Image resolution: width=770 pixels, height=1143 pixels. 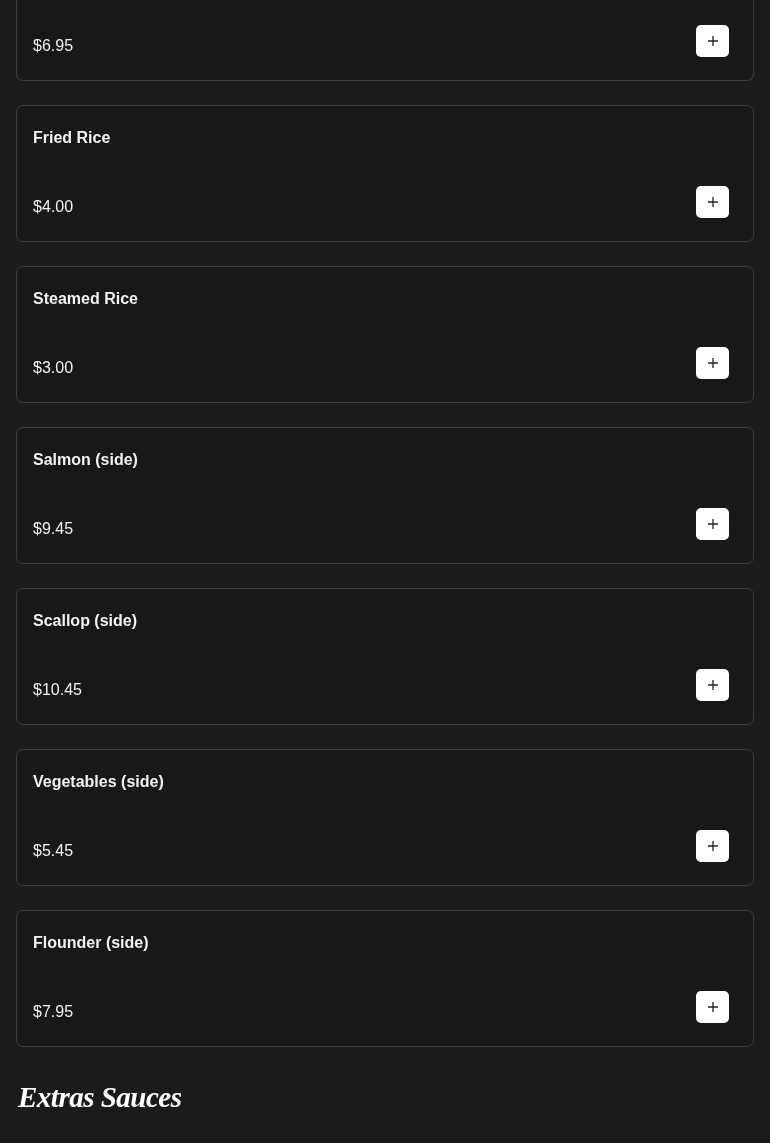 What do you see at coordinates (85, 460) in the screenshot?
I see `item-title: Salmon (side)` at bounding box center [85, 460].